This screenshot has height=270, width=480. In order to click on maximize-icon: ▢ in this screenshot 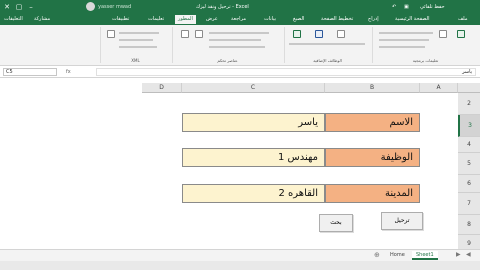, I will do `click(19, 7)`.